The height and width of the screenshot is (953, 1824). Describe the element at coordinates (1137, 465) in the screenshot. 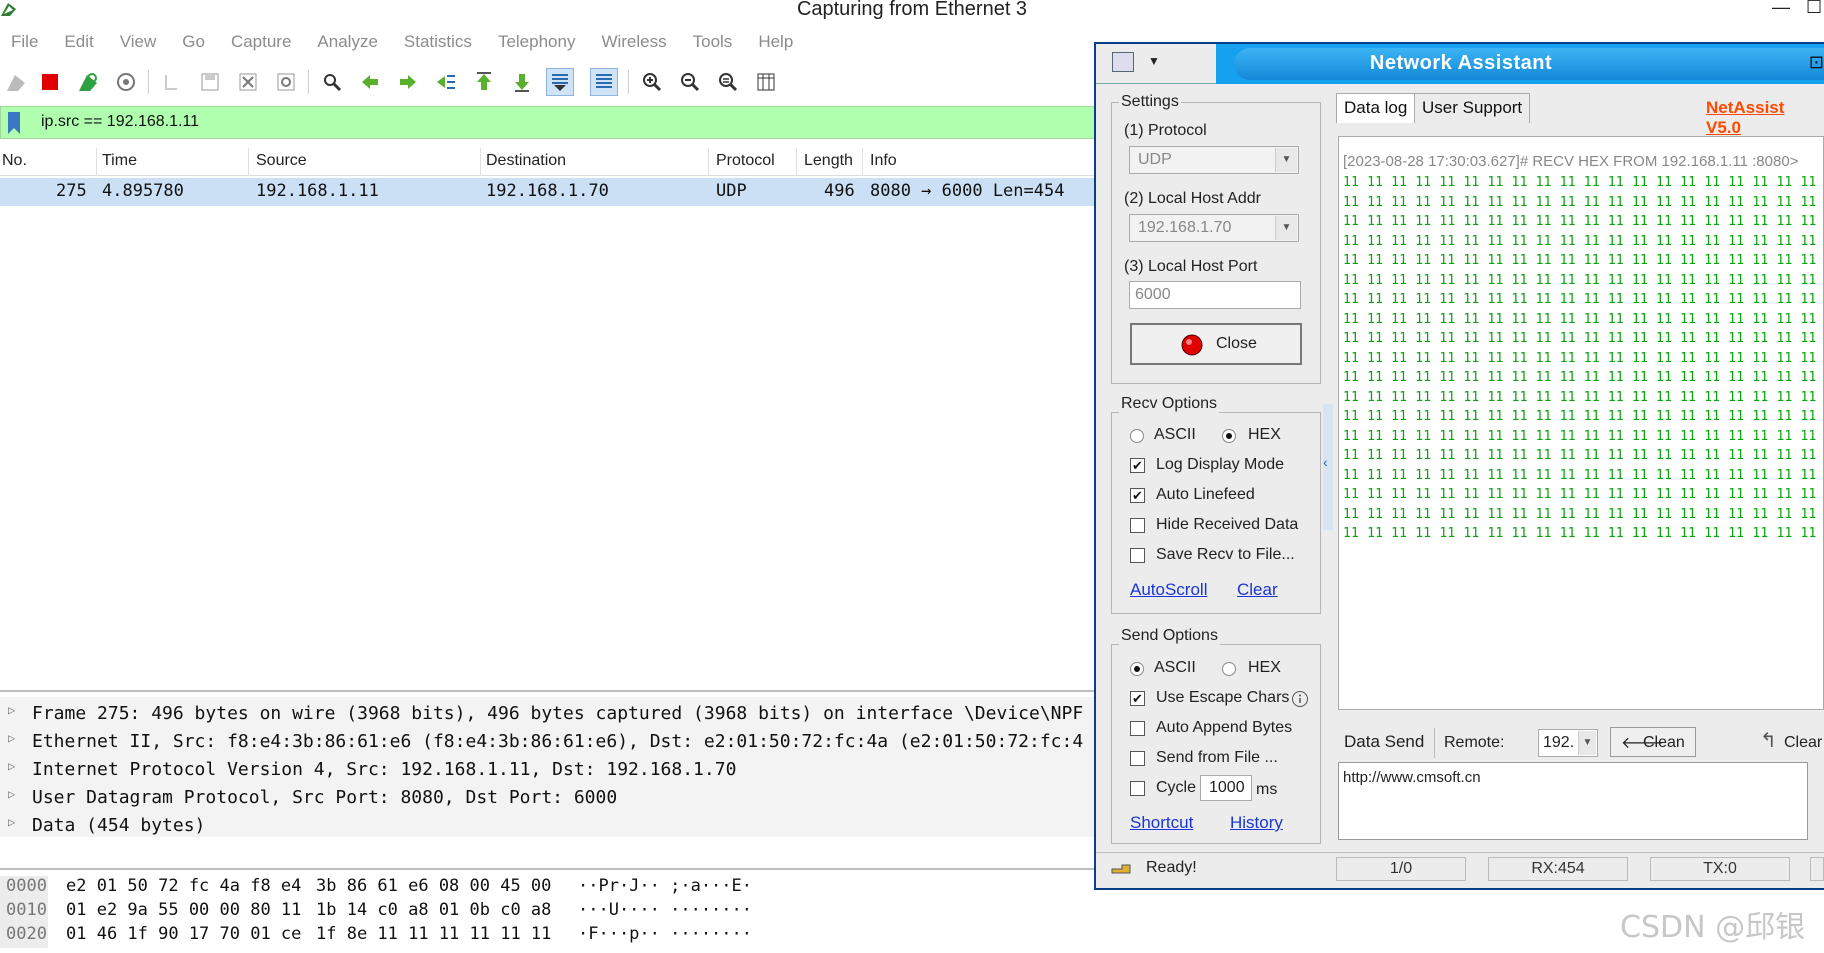

I see `log-display-checkbox: ✔` at that location.